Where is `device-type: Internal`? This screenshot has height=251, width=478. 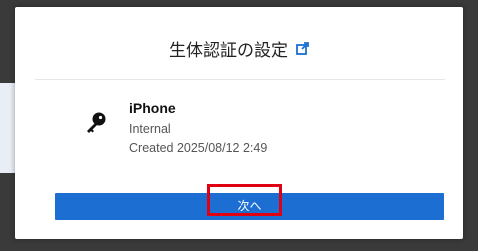
device-type: Internal is located at coordinates (150, 129).